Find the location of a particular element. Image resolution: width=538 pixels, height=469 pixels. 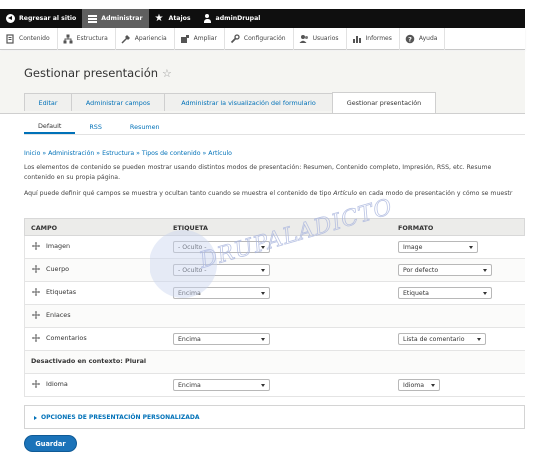

table-row-body: Cuerpo - Oculto - Por defecto is located at coordinates (274, 270).